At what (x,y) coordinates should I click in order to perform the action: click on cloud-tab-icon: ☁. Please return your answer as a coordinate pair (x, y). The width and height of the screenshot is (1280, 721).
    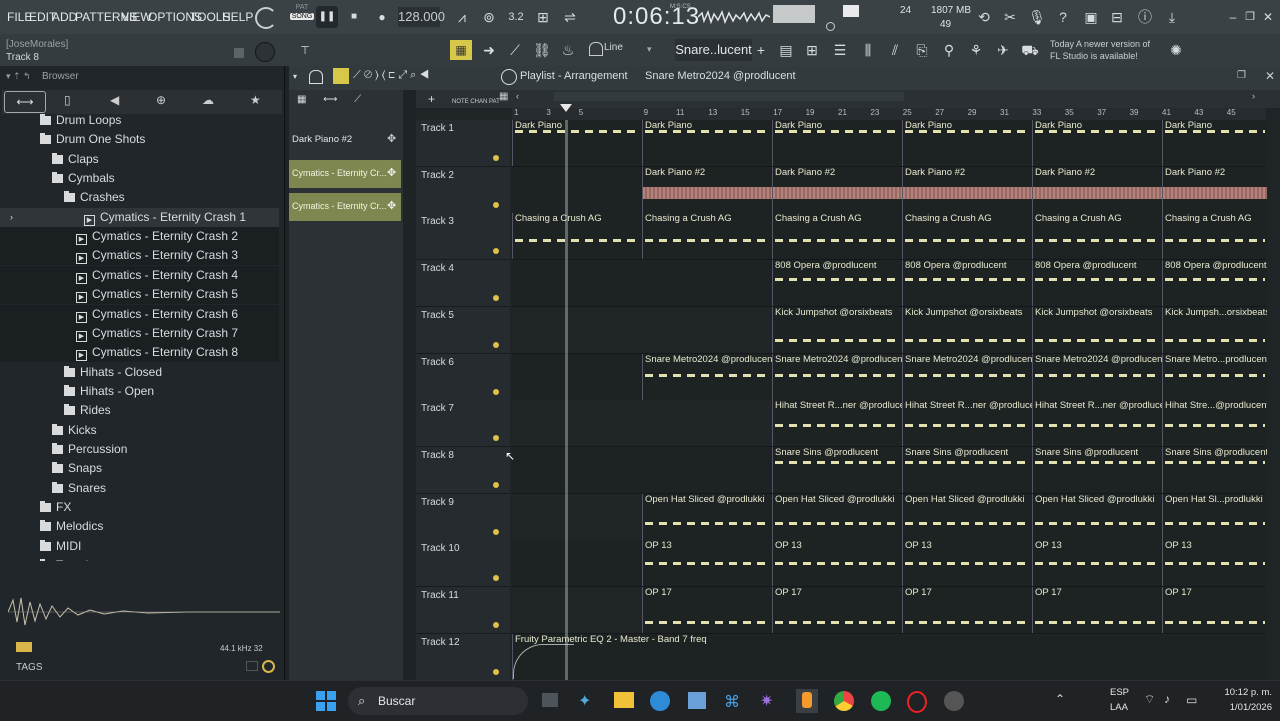
    Looking at the image, I should click on (208, 100).